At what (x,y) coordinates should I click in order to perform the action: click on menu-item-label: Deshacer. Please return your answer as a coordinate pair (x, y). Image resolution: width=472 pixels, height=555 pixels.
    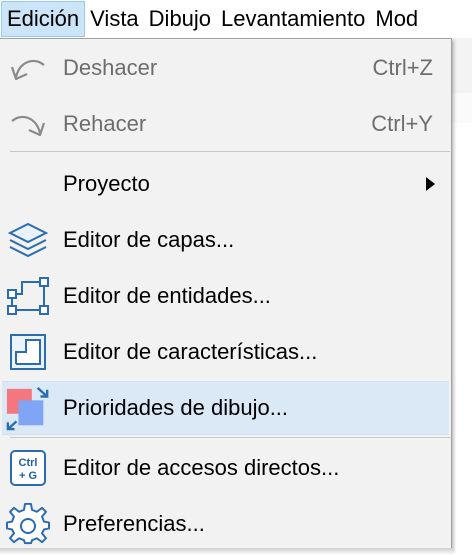
    Looking at the image, I should click on (110, 67).